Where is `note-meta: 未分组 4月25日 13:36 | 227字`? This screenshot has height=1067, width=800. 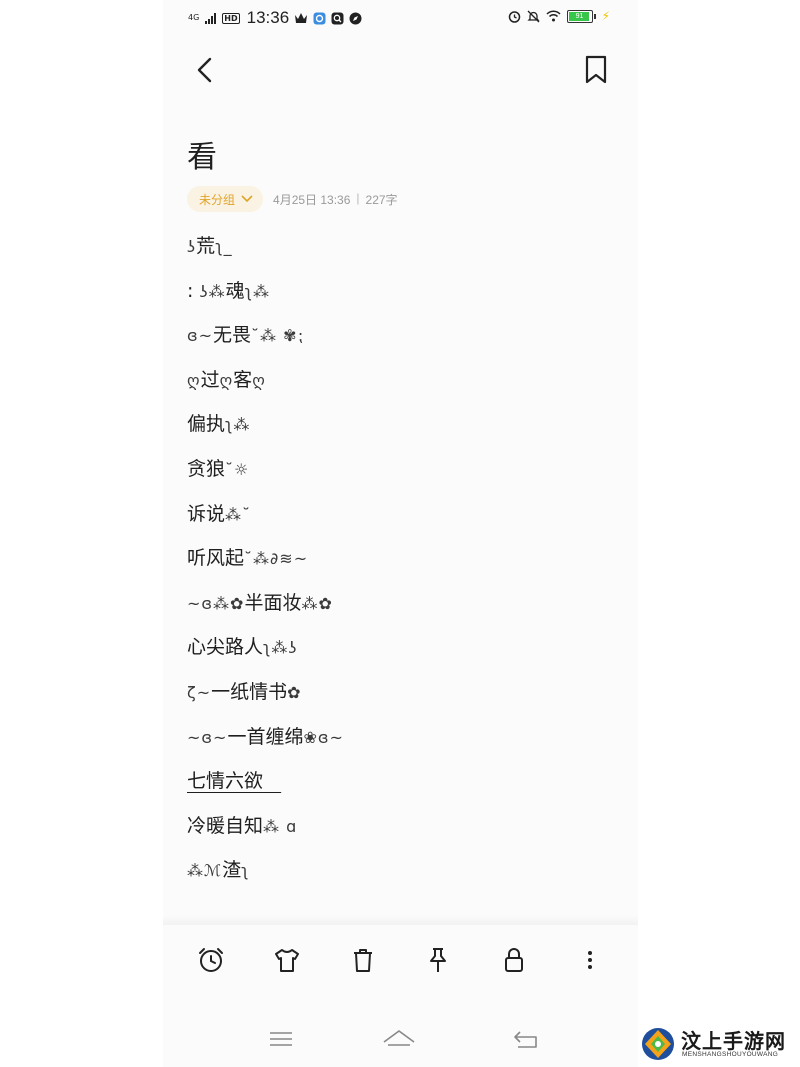
note-meta: 未分组 4月25日 13:36 | 227字 is located at coordinates (292, 199).